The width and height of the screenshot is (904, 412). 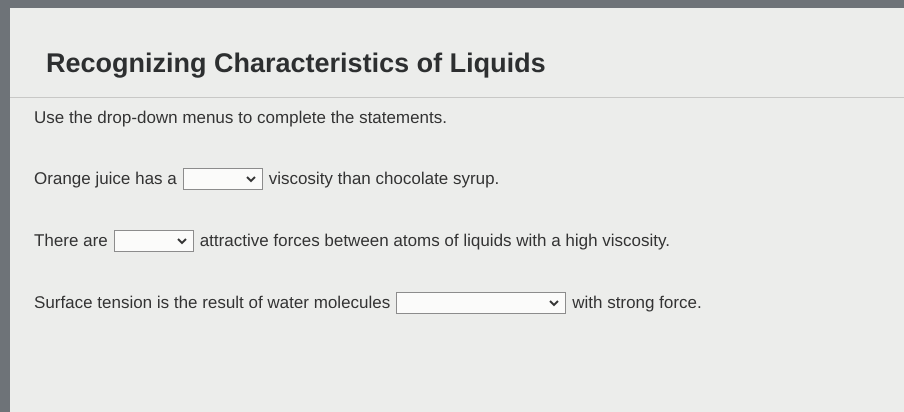 I want to click on statement-text: There are, so click(x=71, y=241).